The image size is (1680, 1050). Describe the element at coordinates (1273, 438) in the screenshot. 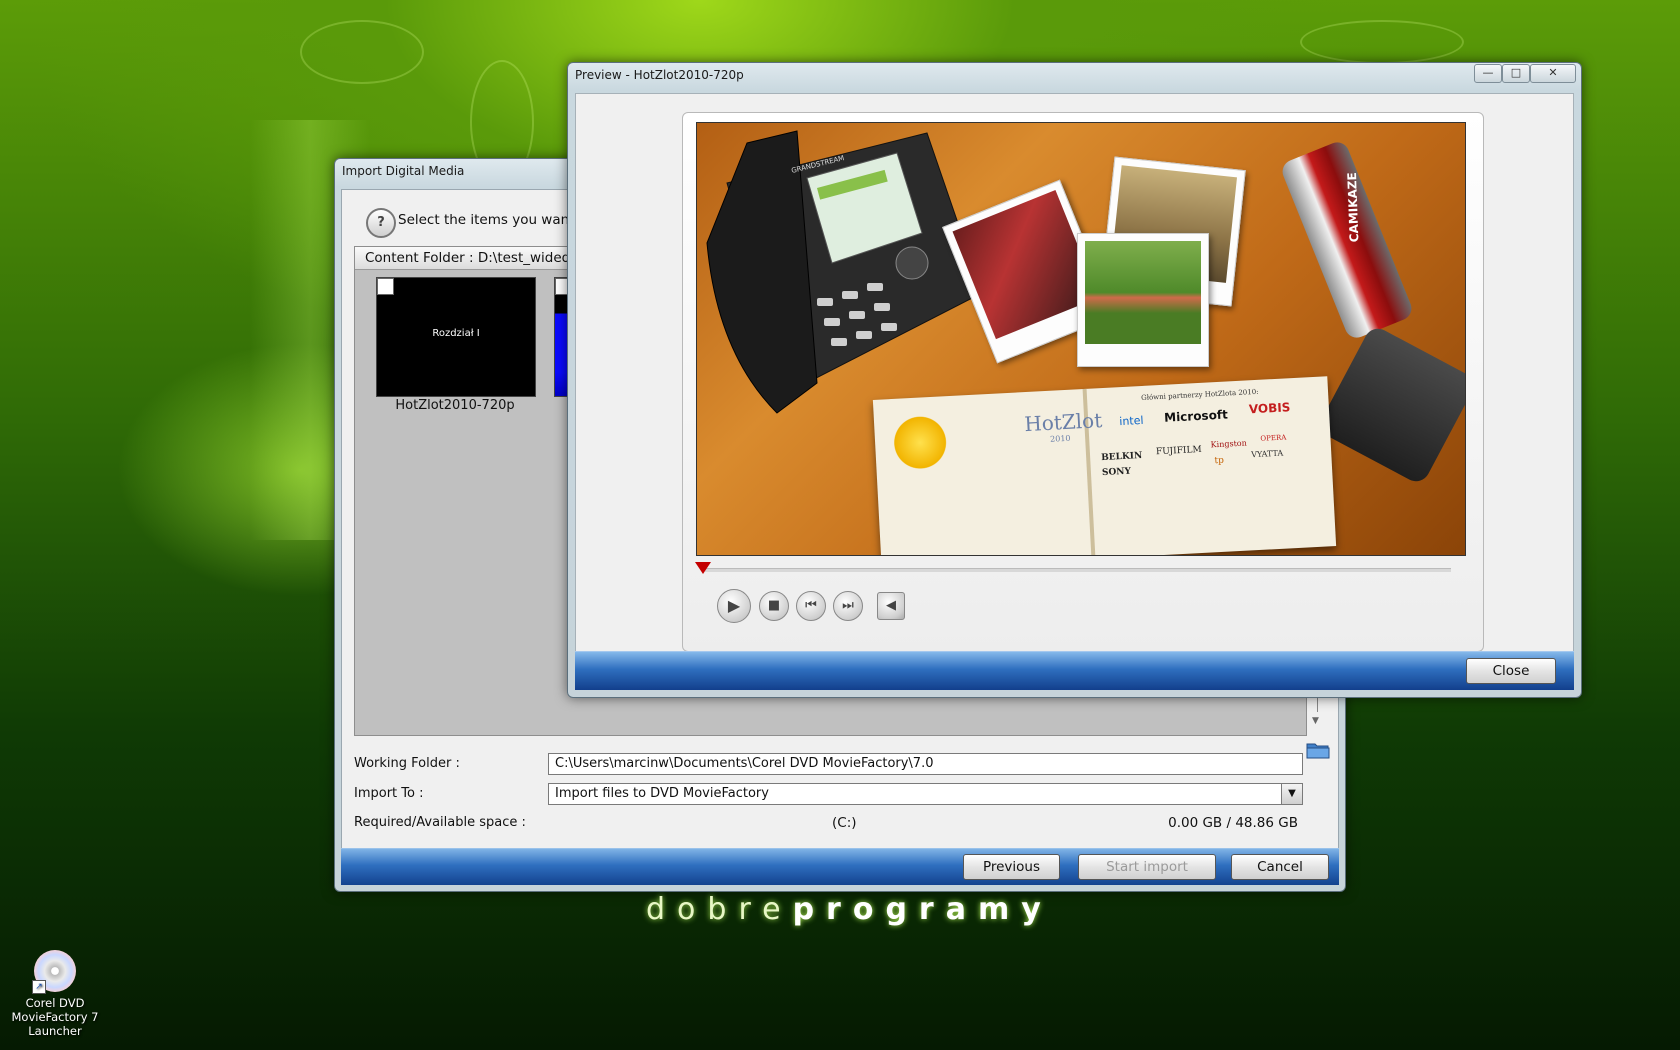

I see `sponsor-logo: OPERA` at that location.